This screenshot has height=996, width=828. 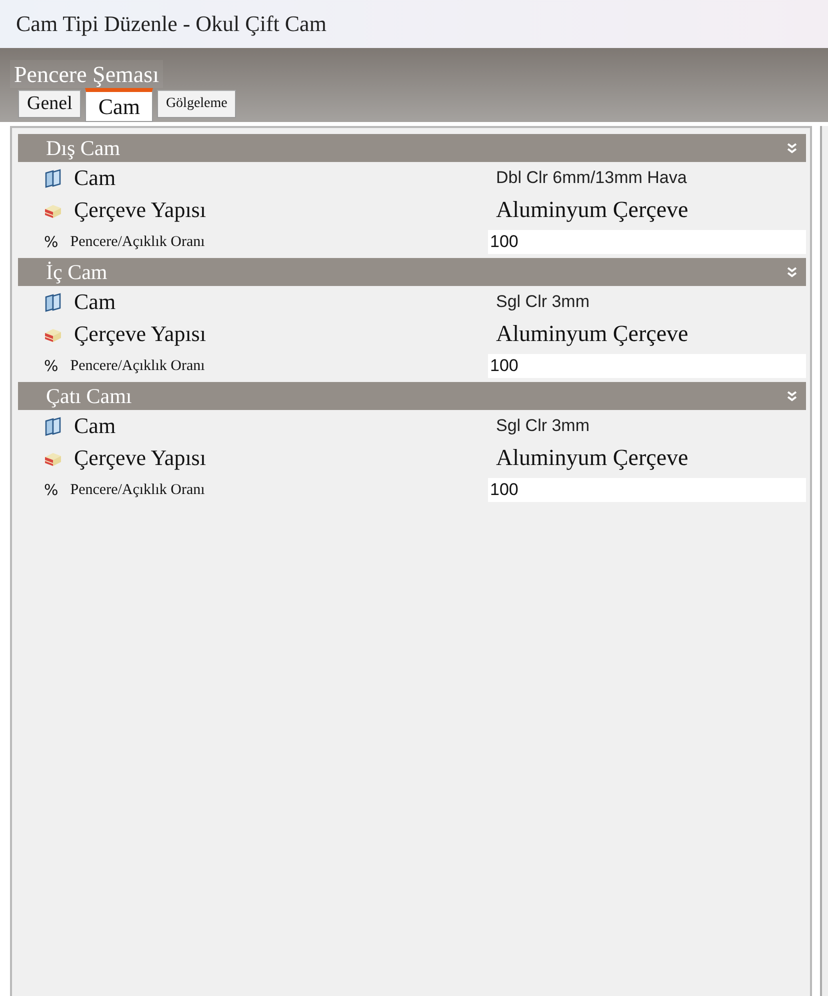 What do you see at coordinates (119, 105) in the screenshot?
I see `tab: Cam` at bounding box center [119, 105].